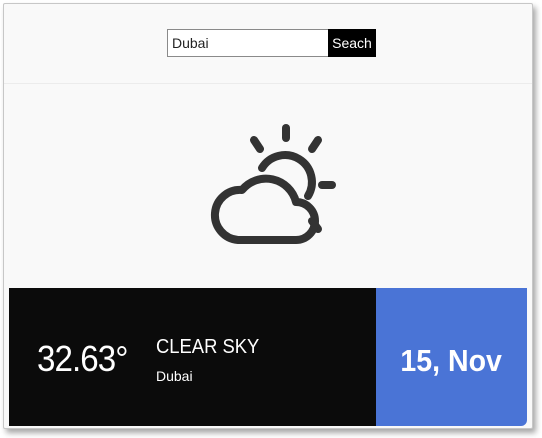 This screenshot has height=438, width=542. What do you see at coordinates (352, 43) in the screenshot?
I see `search-button: Seach` at bounding box center [352, 43].